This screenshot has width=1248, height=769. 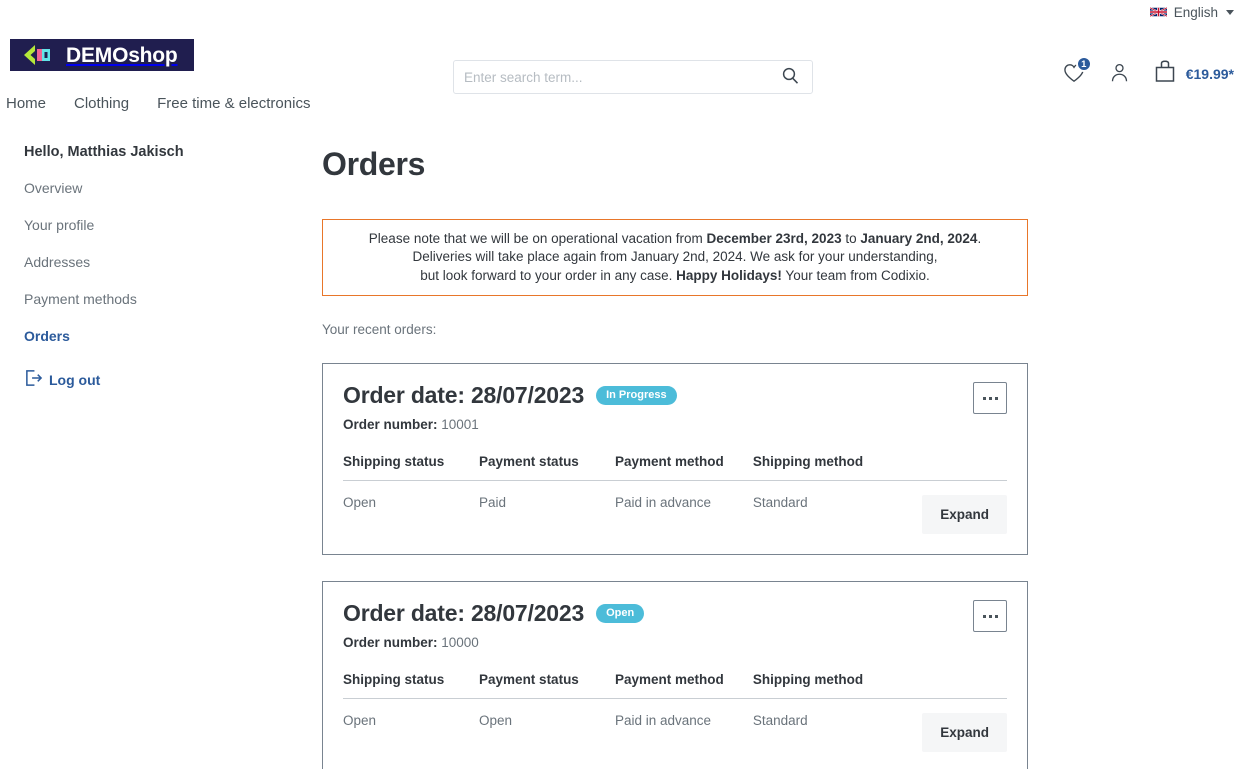 I want to click on order-number: Order number: 10001, so click(x=675, y=424).